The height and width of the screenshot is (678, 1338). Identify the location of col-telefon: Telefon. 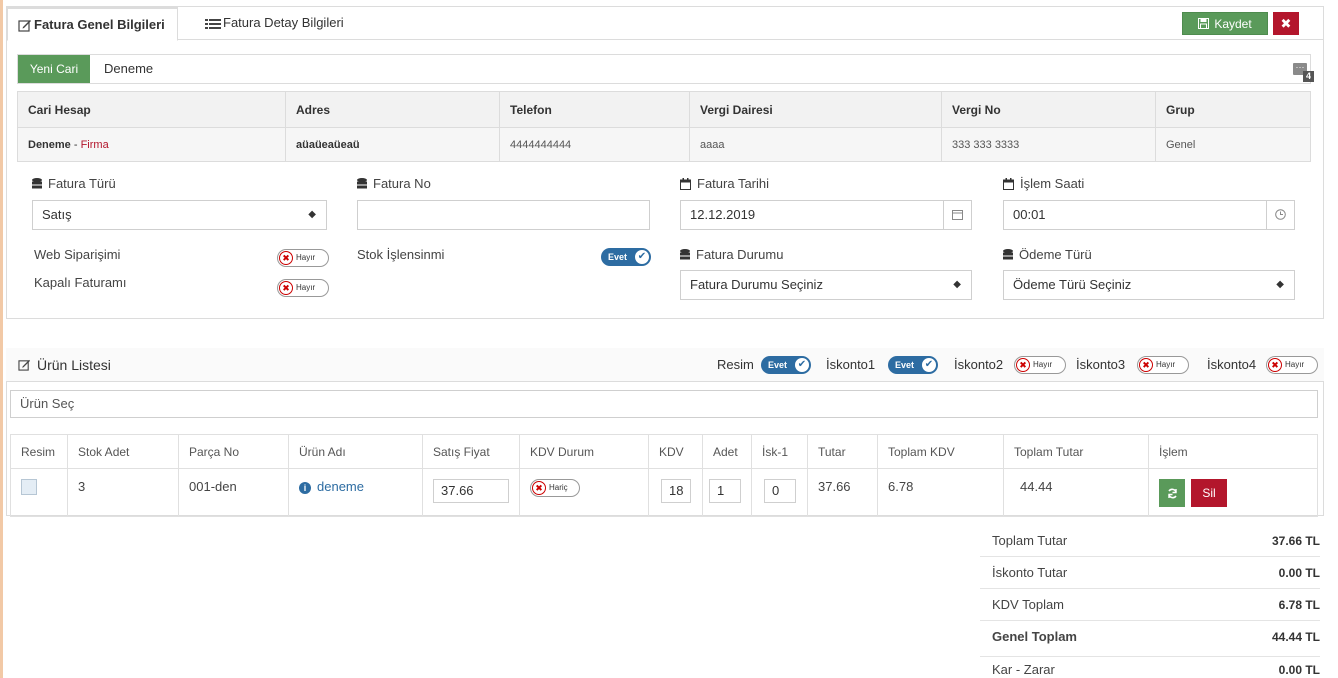
(594, 109).